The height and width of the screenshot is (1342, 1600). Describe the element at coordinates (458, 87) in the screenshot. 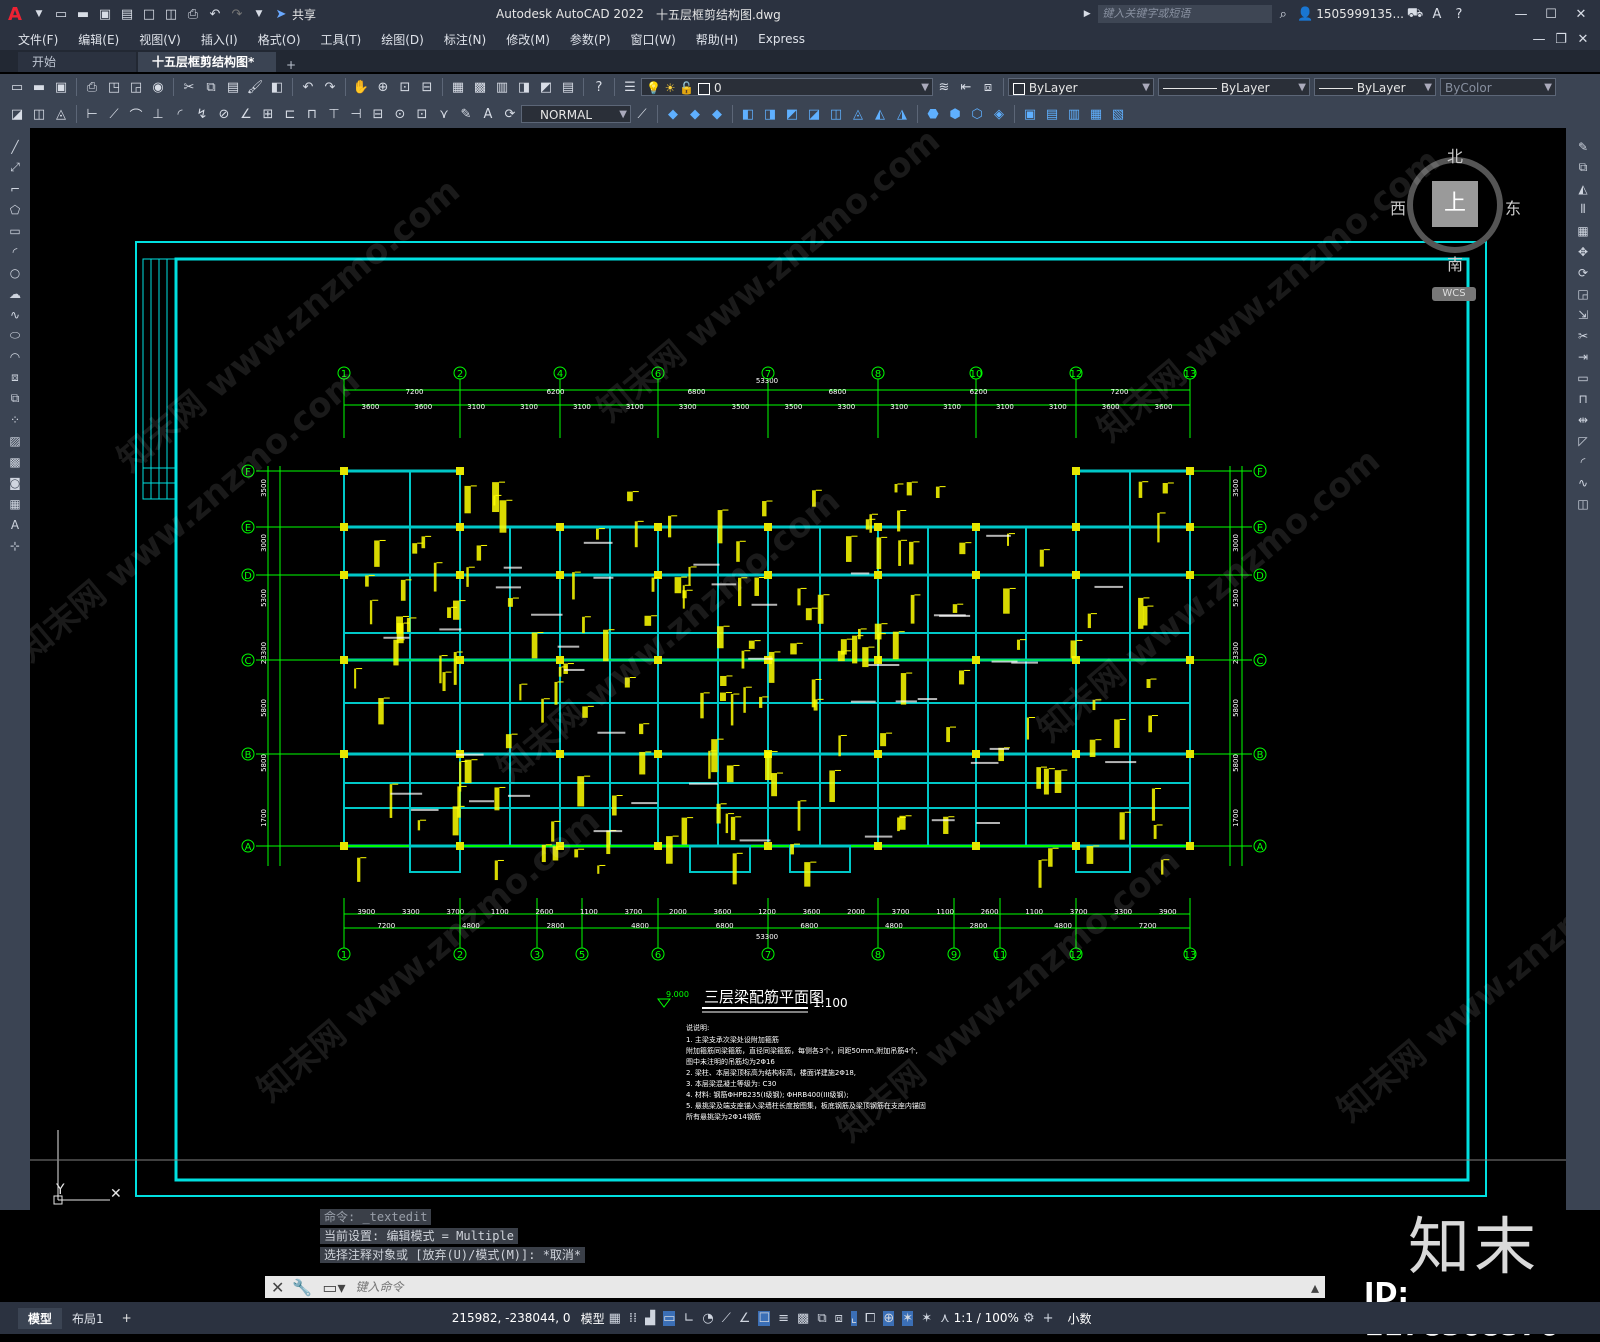

I see `tb-properties-icon: ▦` at that location.